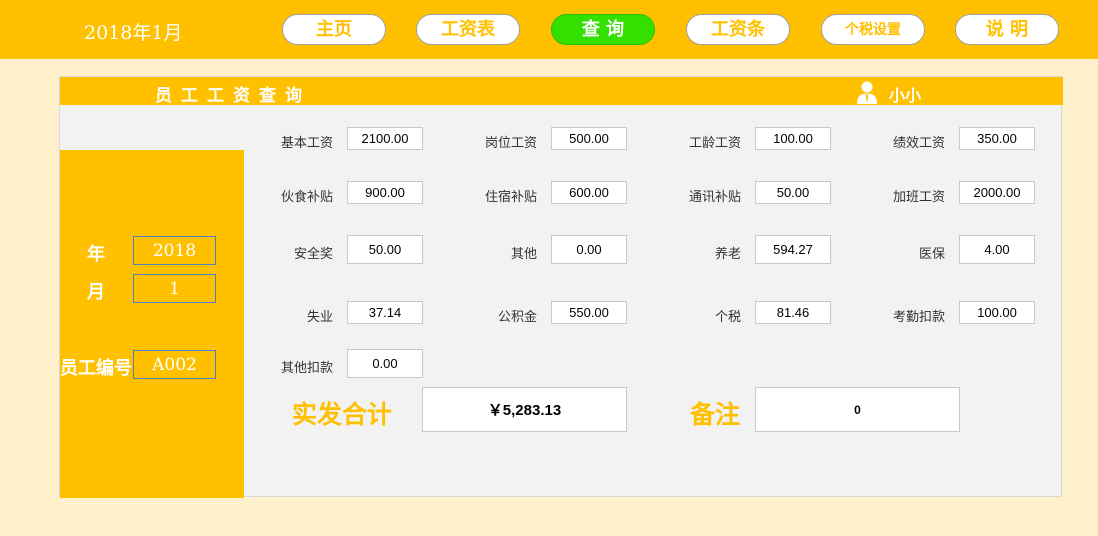 This screenshot has width=1098, height=536. What do you see at coordinates (174, 288) in the screenshot?
I see `month-field: 1` at bounding box center [174, 288].